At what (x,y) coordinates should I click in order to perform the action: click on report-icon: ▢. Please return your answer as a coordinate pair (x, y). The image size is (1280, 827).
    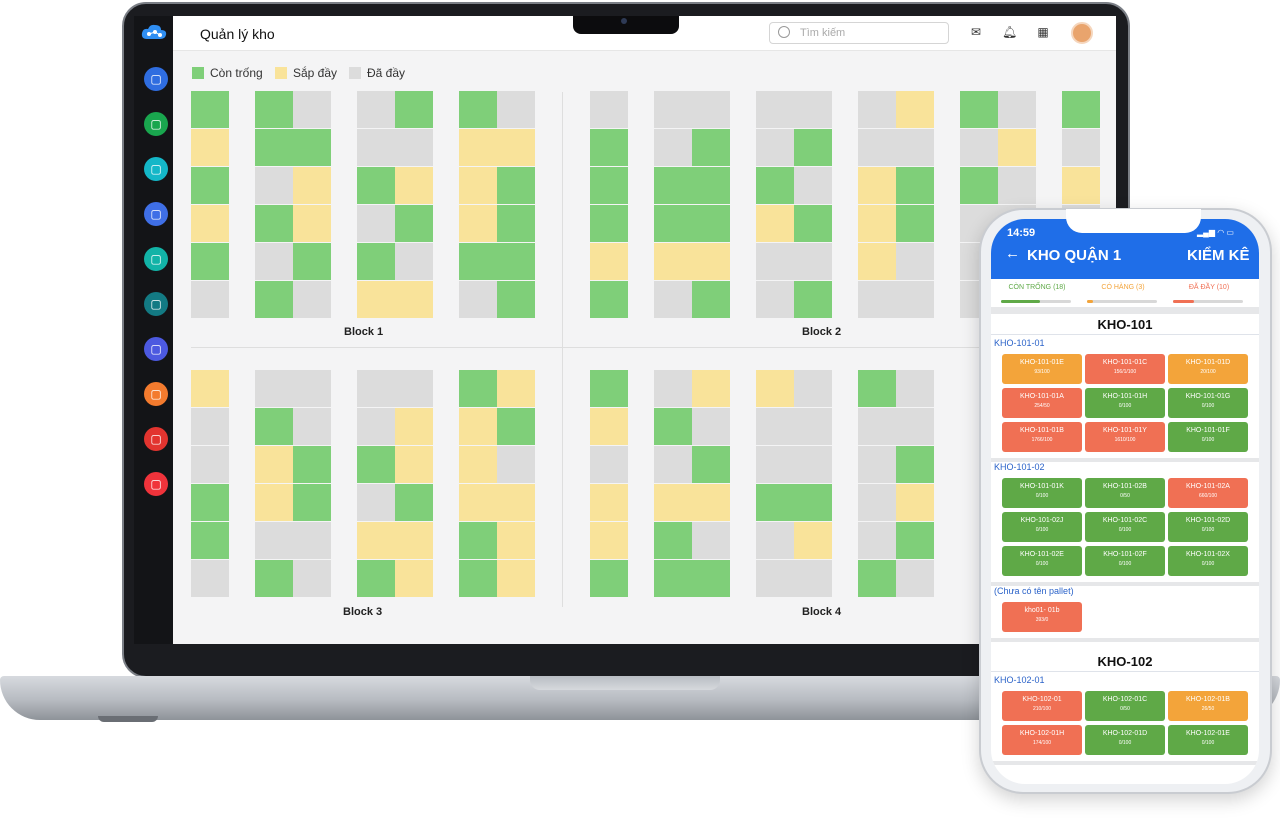
    Looking at the image, I should click on (156, 394).